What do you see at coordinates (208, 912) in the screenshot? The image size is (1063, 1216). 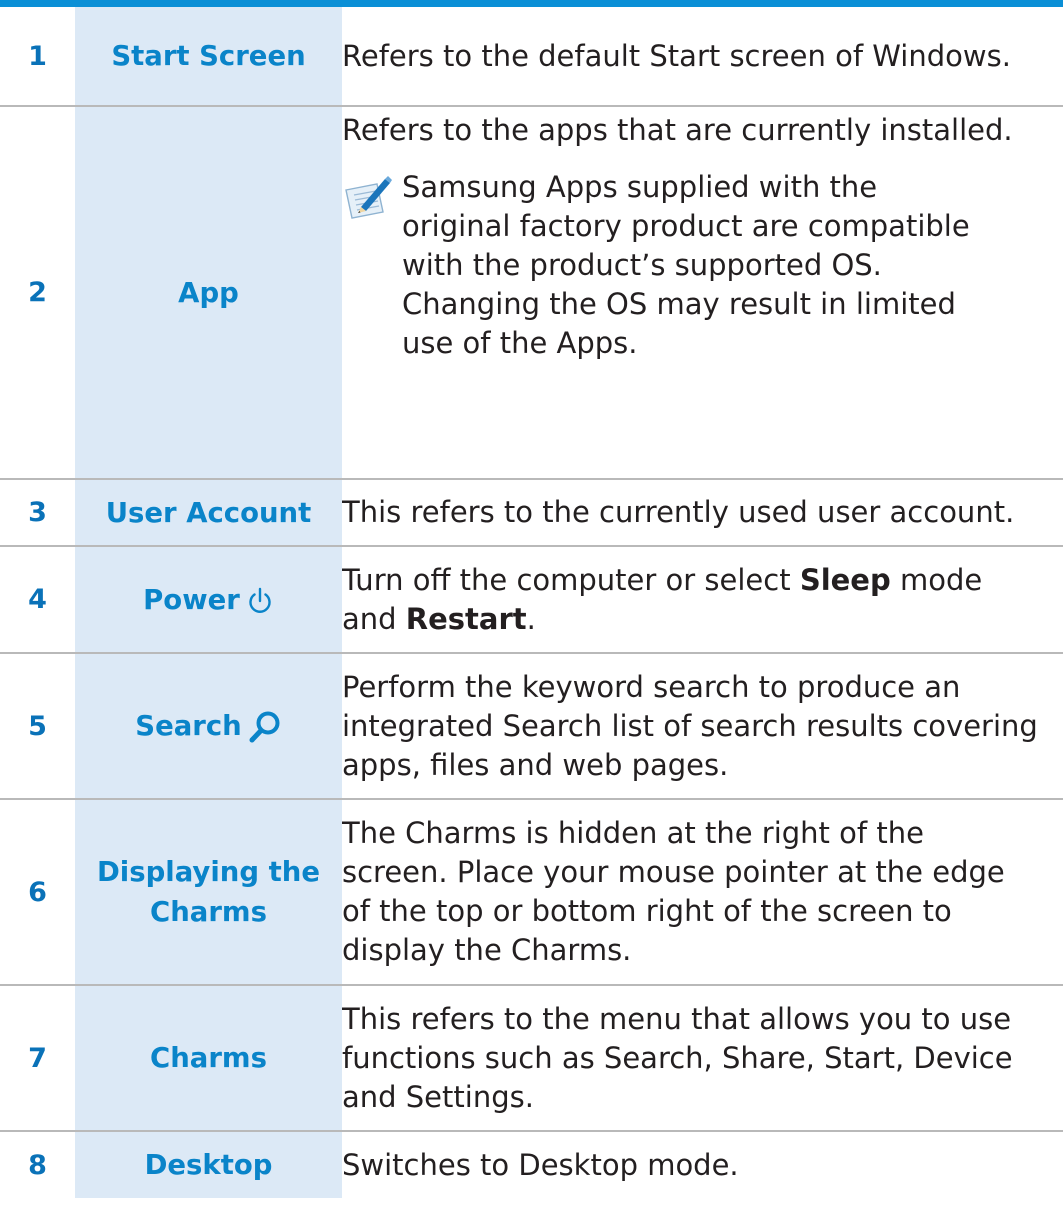 I see `row-name-line: Charms` at bounding box center [208, 912].